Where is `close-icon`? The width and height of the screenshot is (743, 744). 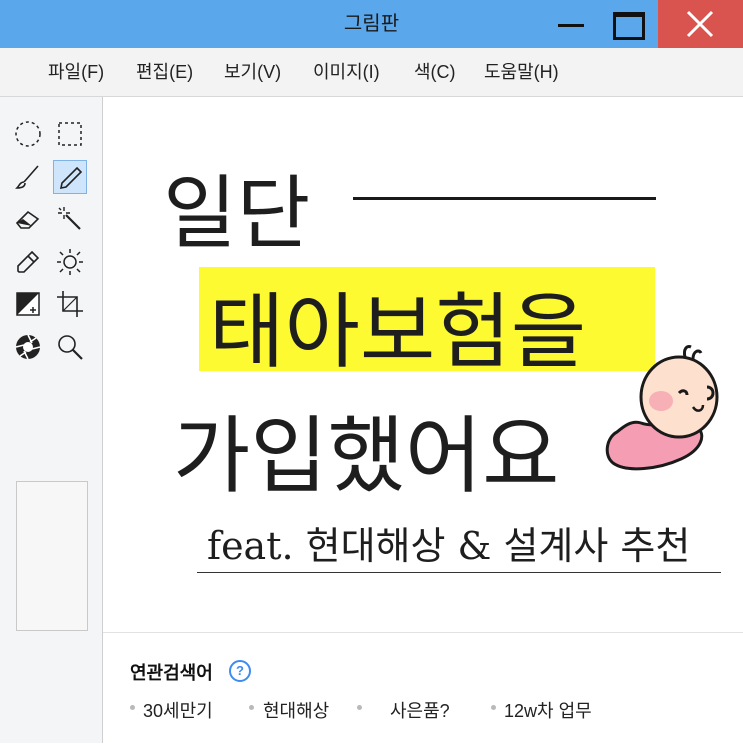 close-icon is located at coordinates (700, 24).